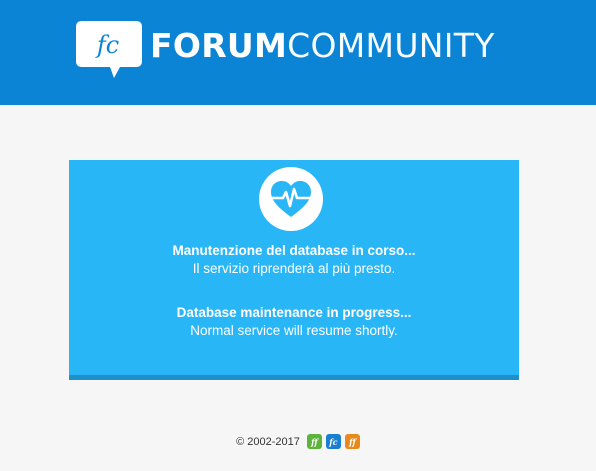  Describe the element at coordinates (291, 199) in the screenshot. I see `heart-pulse-icon` at that location.